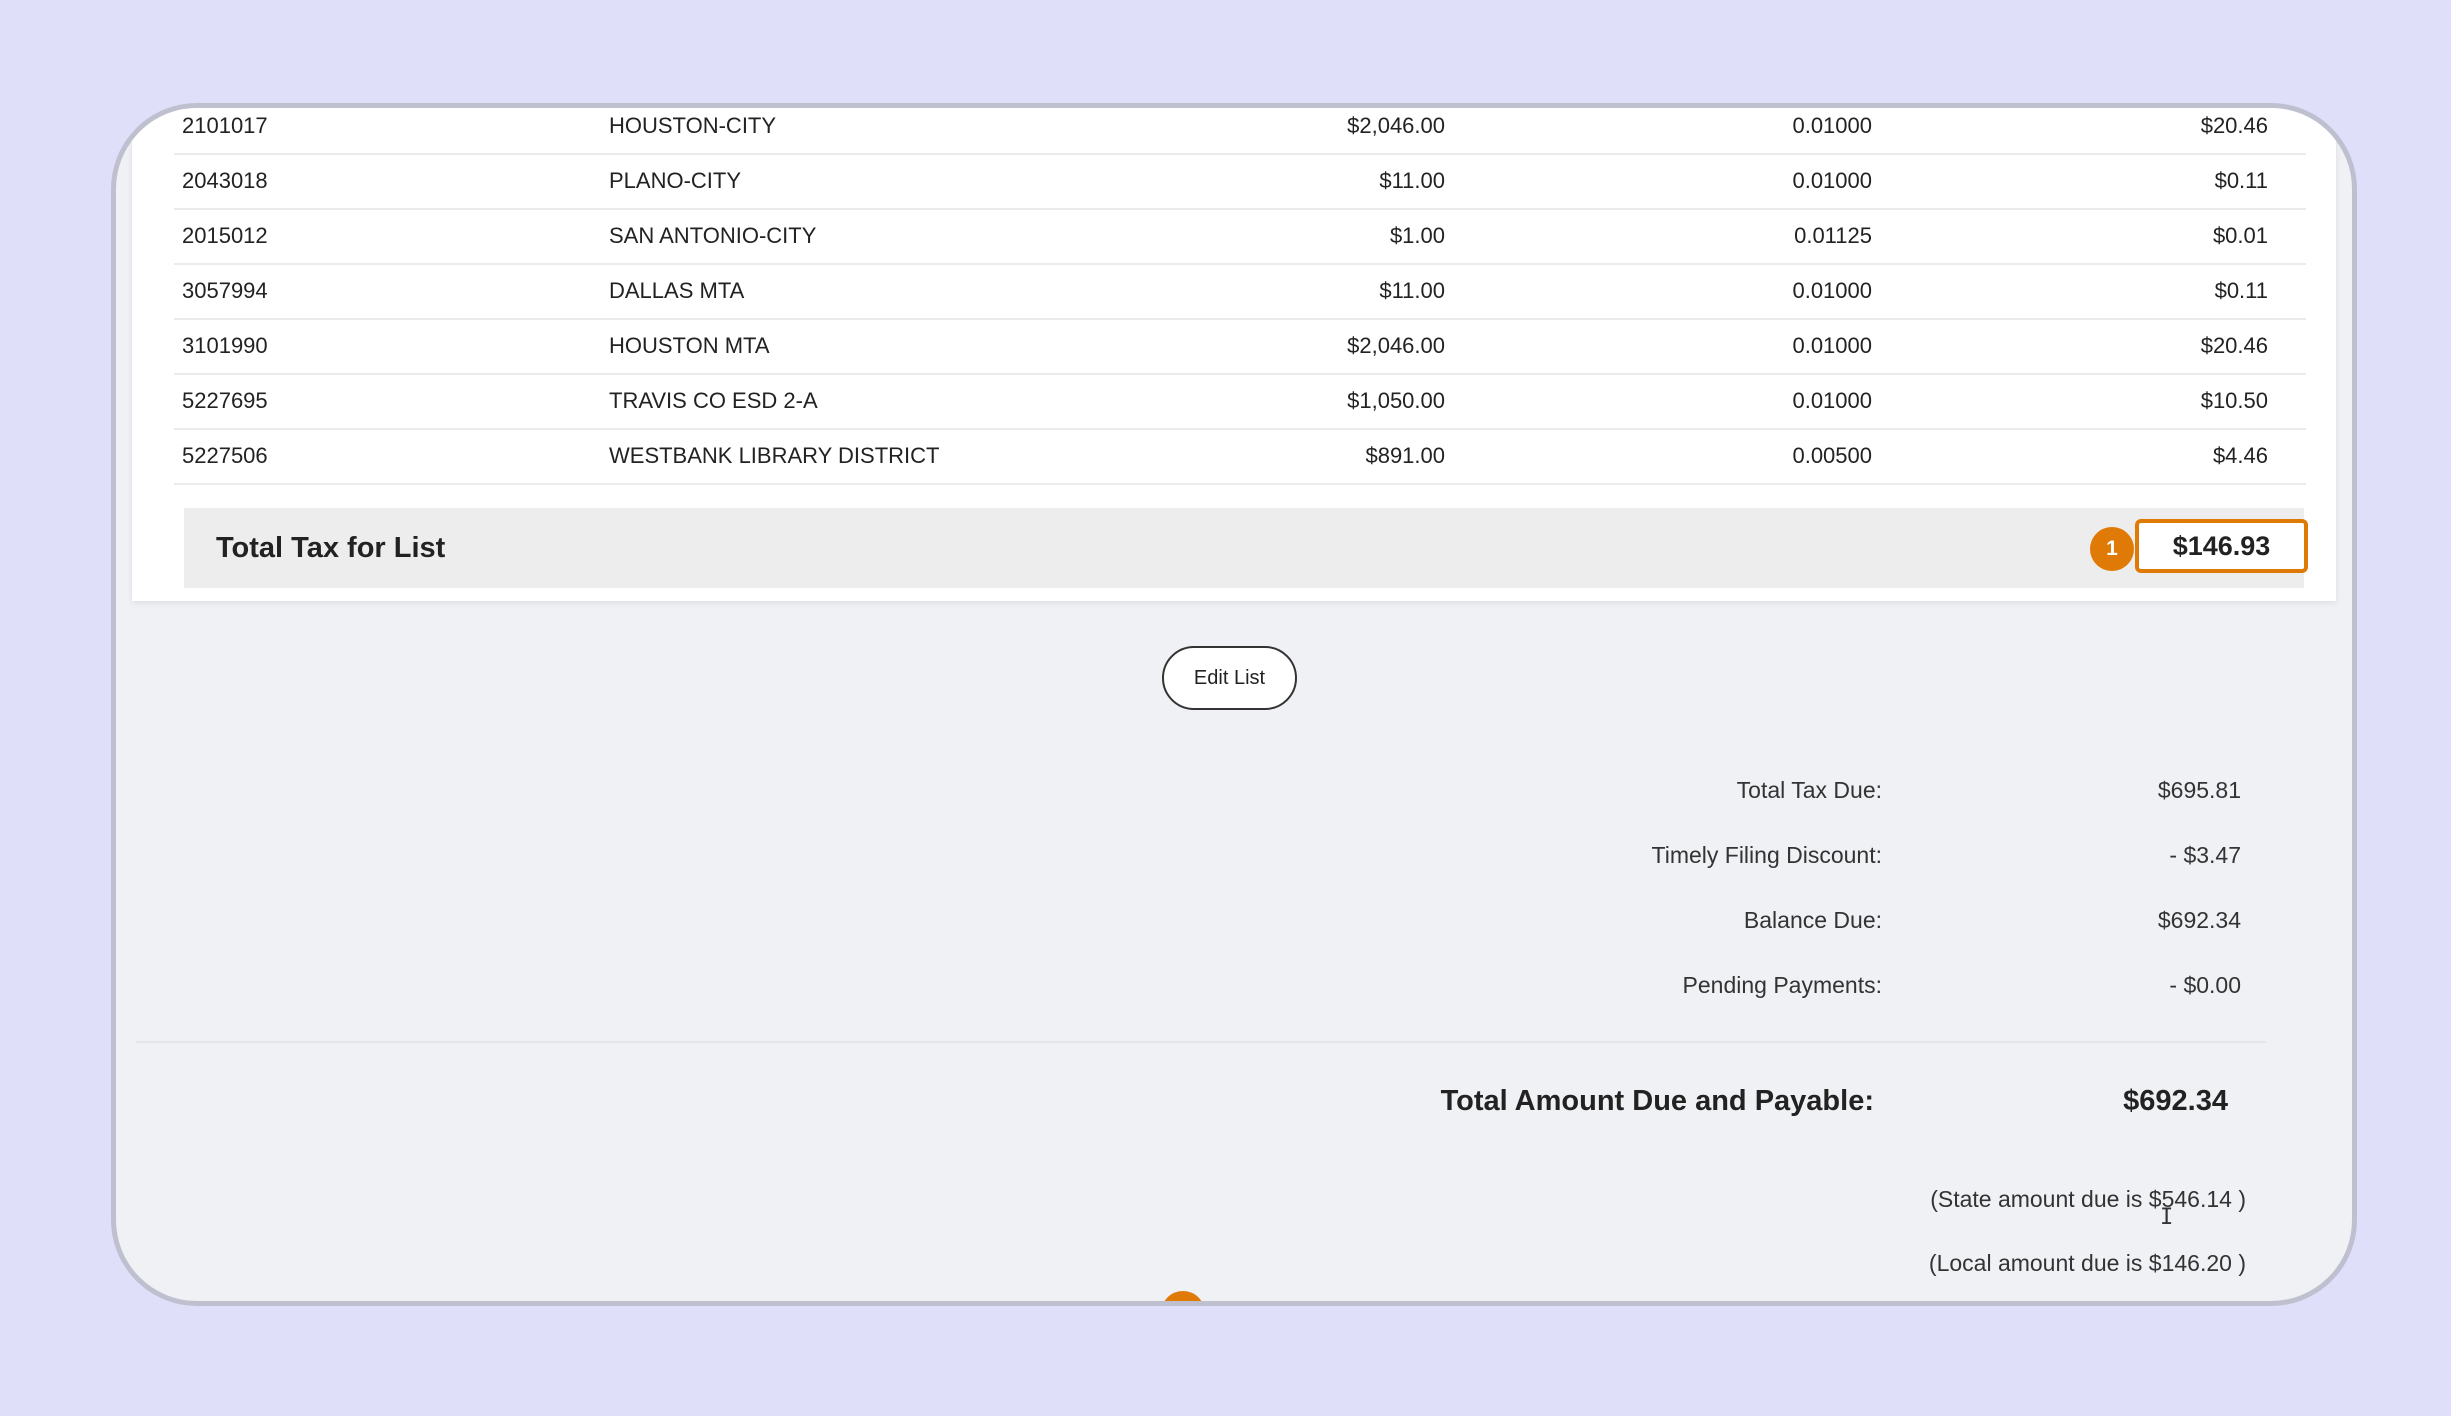 This screenshot has height=1416, width=2451. What do you see at coordinates (225, 400) in the screenshot?
I see `account-id-cell: 5227695` at bounding box center [225, 400].